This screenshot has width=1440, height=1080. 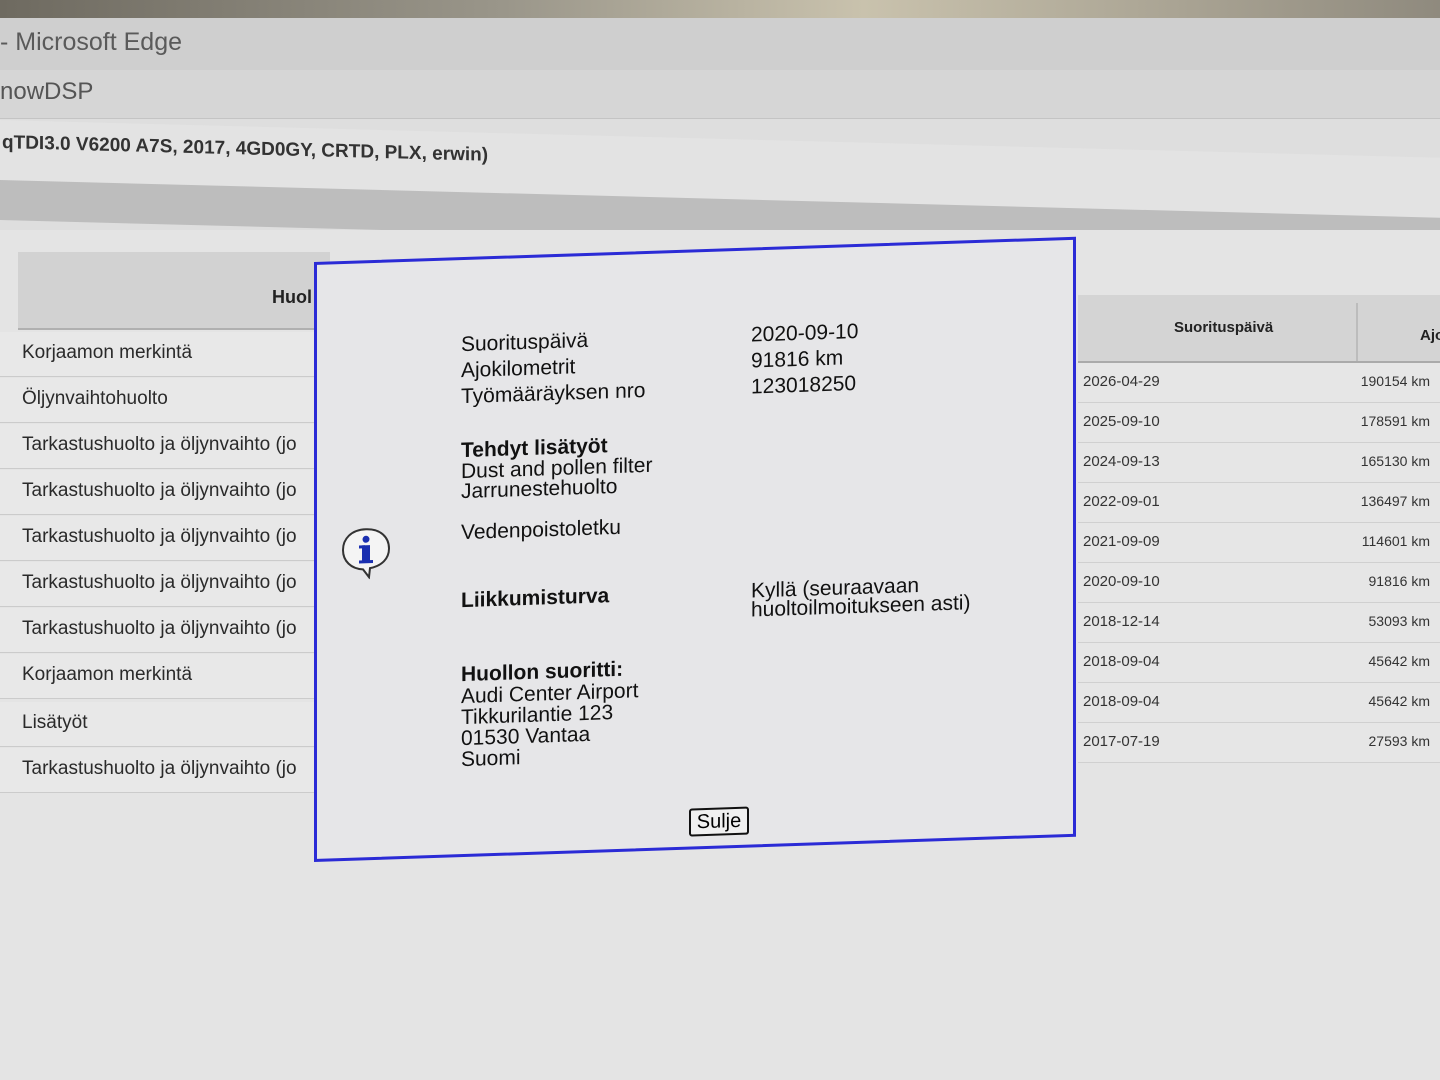 I want to click on app-title-bar: nowDSP, so click(x=720, y=94).